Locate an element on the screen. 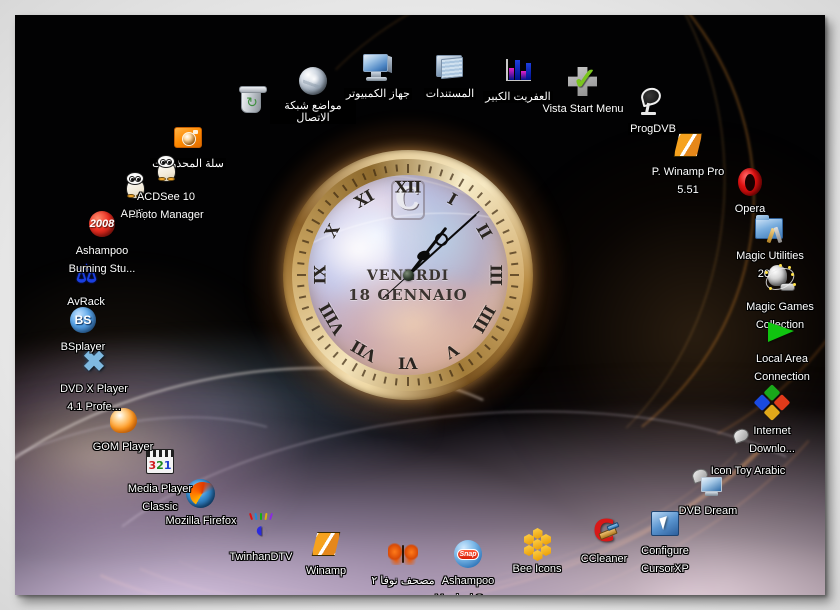 The width and height of the screenshot is (840, 610). desktop-icon-trash-can: ↻ is located at coordinates (251, 102).